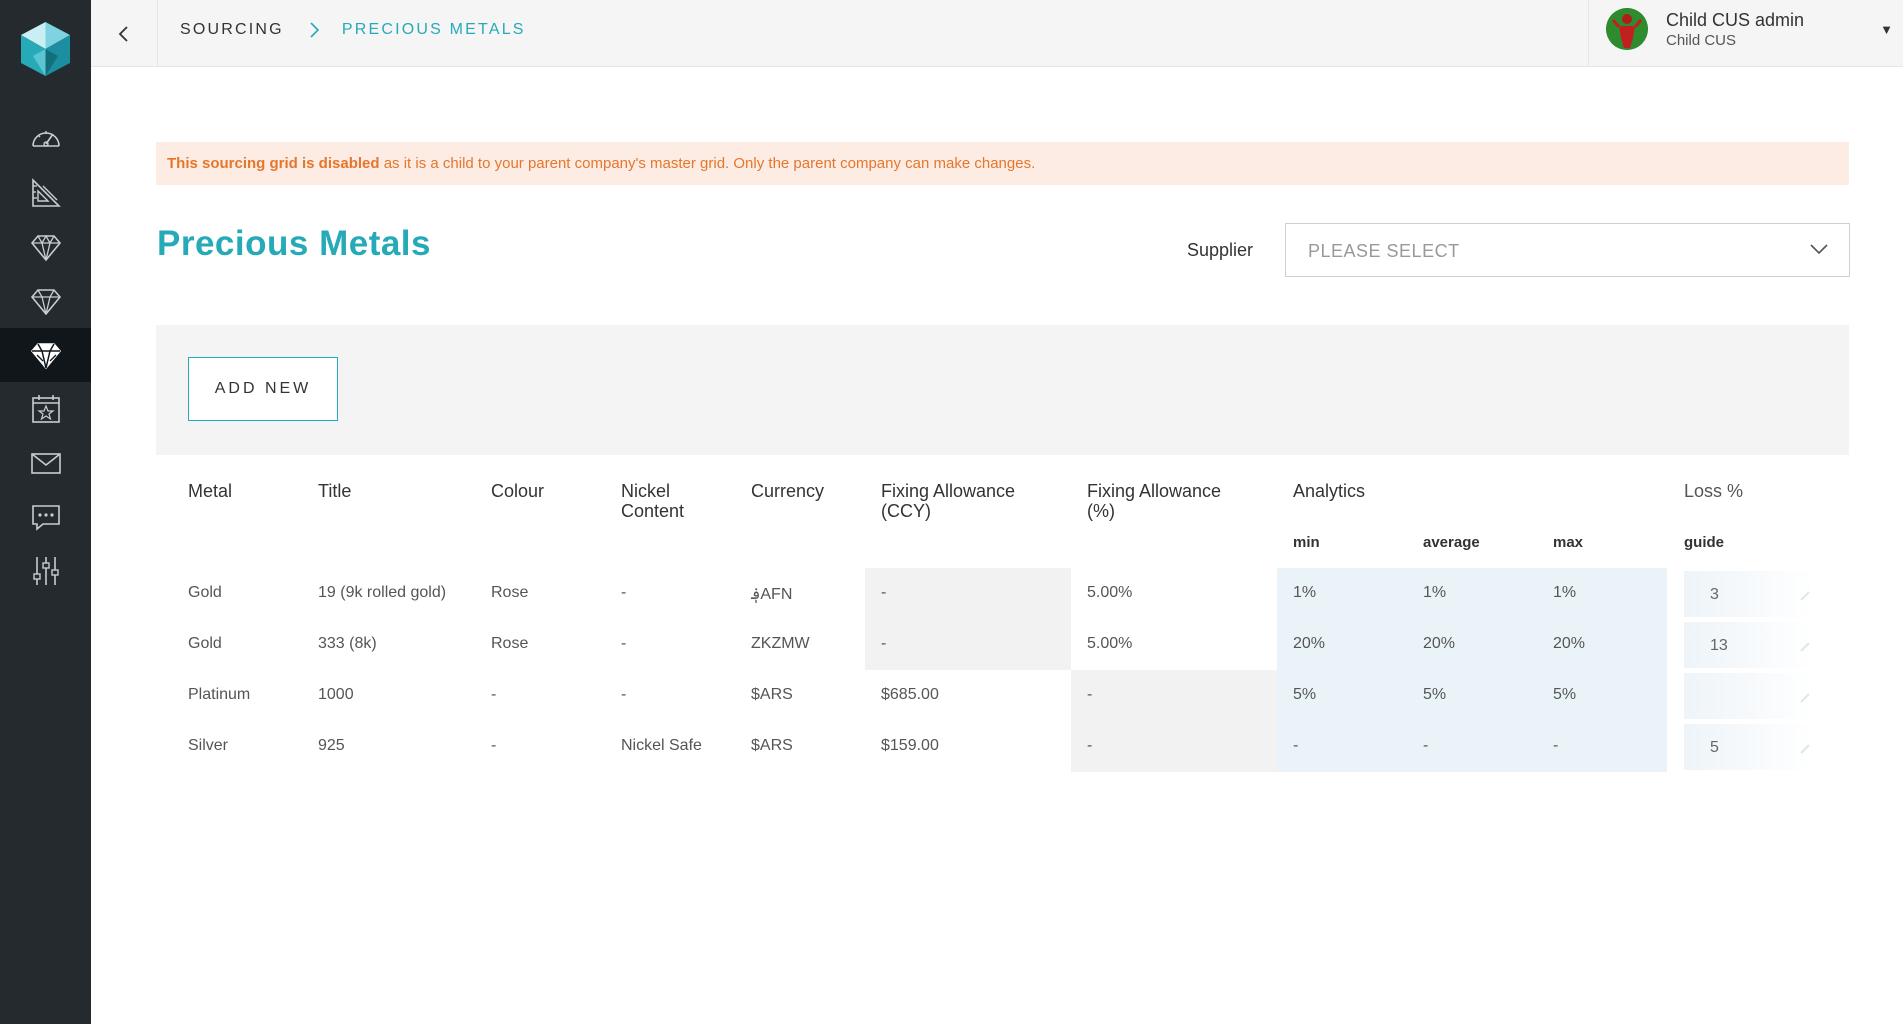 This screenshot has width=1903, height=1024. What do you see at coordinates (1101, 511) in the screenshot?
I see `col-header-fixing-pct-line2: (%)` at bounding box center [1101, 511].